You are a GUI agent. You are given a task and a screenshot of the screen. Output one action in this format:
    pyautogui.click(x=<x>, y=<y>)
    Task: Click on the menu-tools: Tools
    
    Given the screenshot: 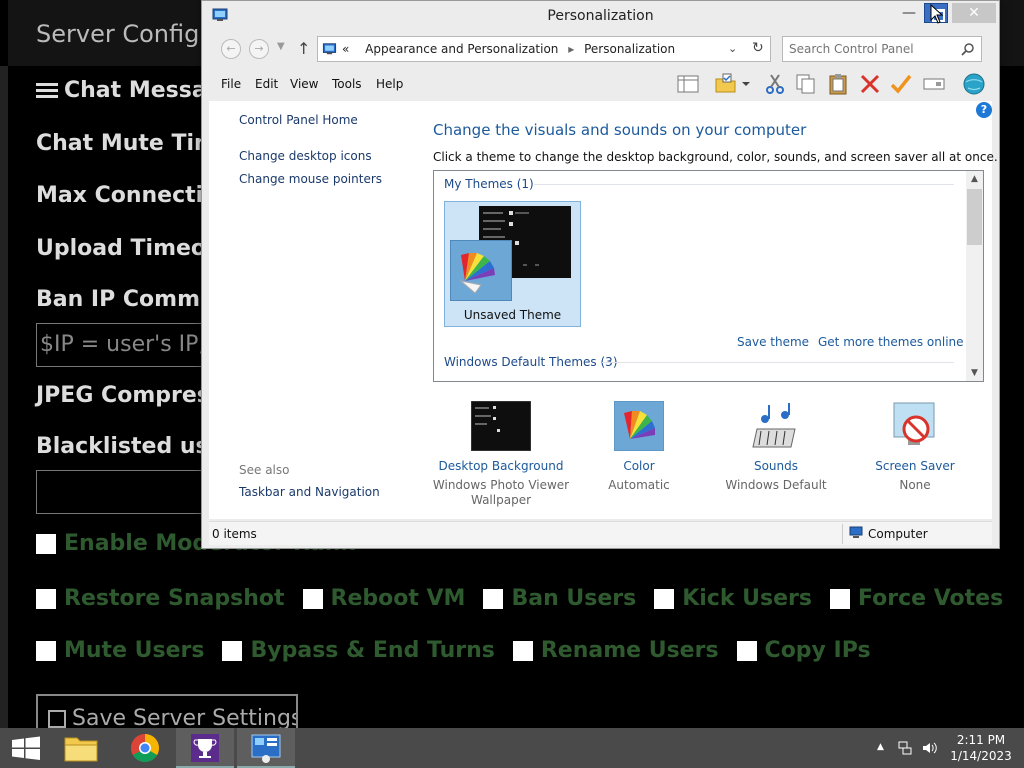 What is the action you would take?
    pyautogui.click(x=347, y=84)
    